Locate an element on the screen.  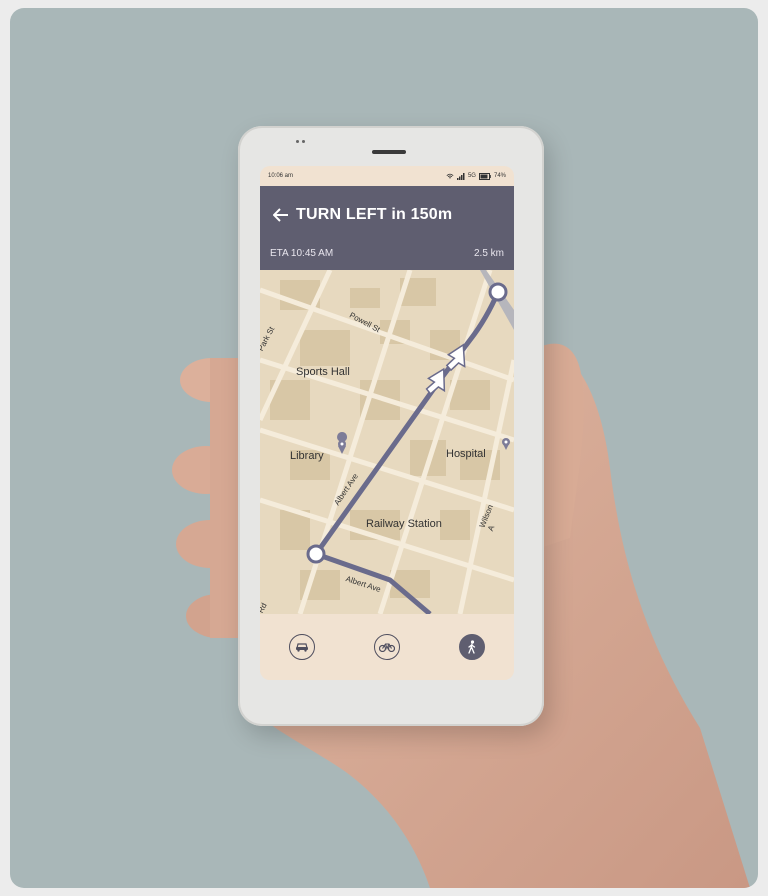
travel-mode-bar is located at coordinates (387, 647).